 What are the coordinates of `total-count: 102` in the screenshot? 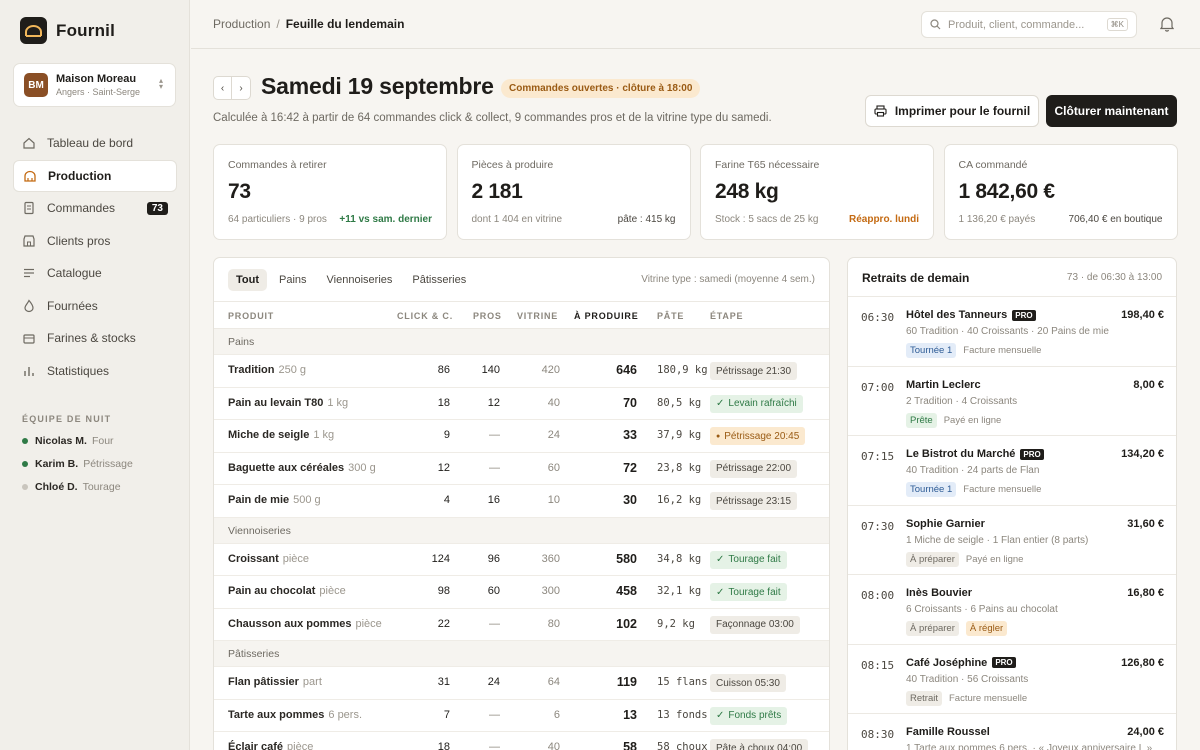 It's located at (626, 623).